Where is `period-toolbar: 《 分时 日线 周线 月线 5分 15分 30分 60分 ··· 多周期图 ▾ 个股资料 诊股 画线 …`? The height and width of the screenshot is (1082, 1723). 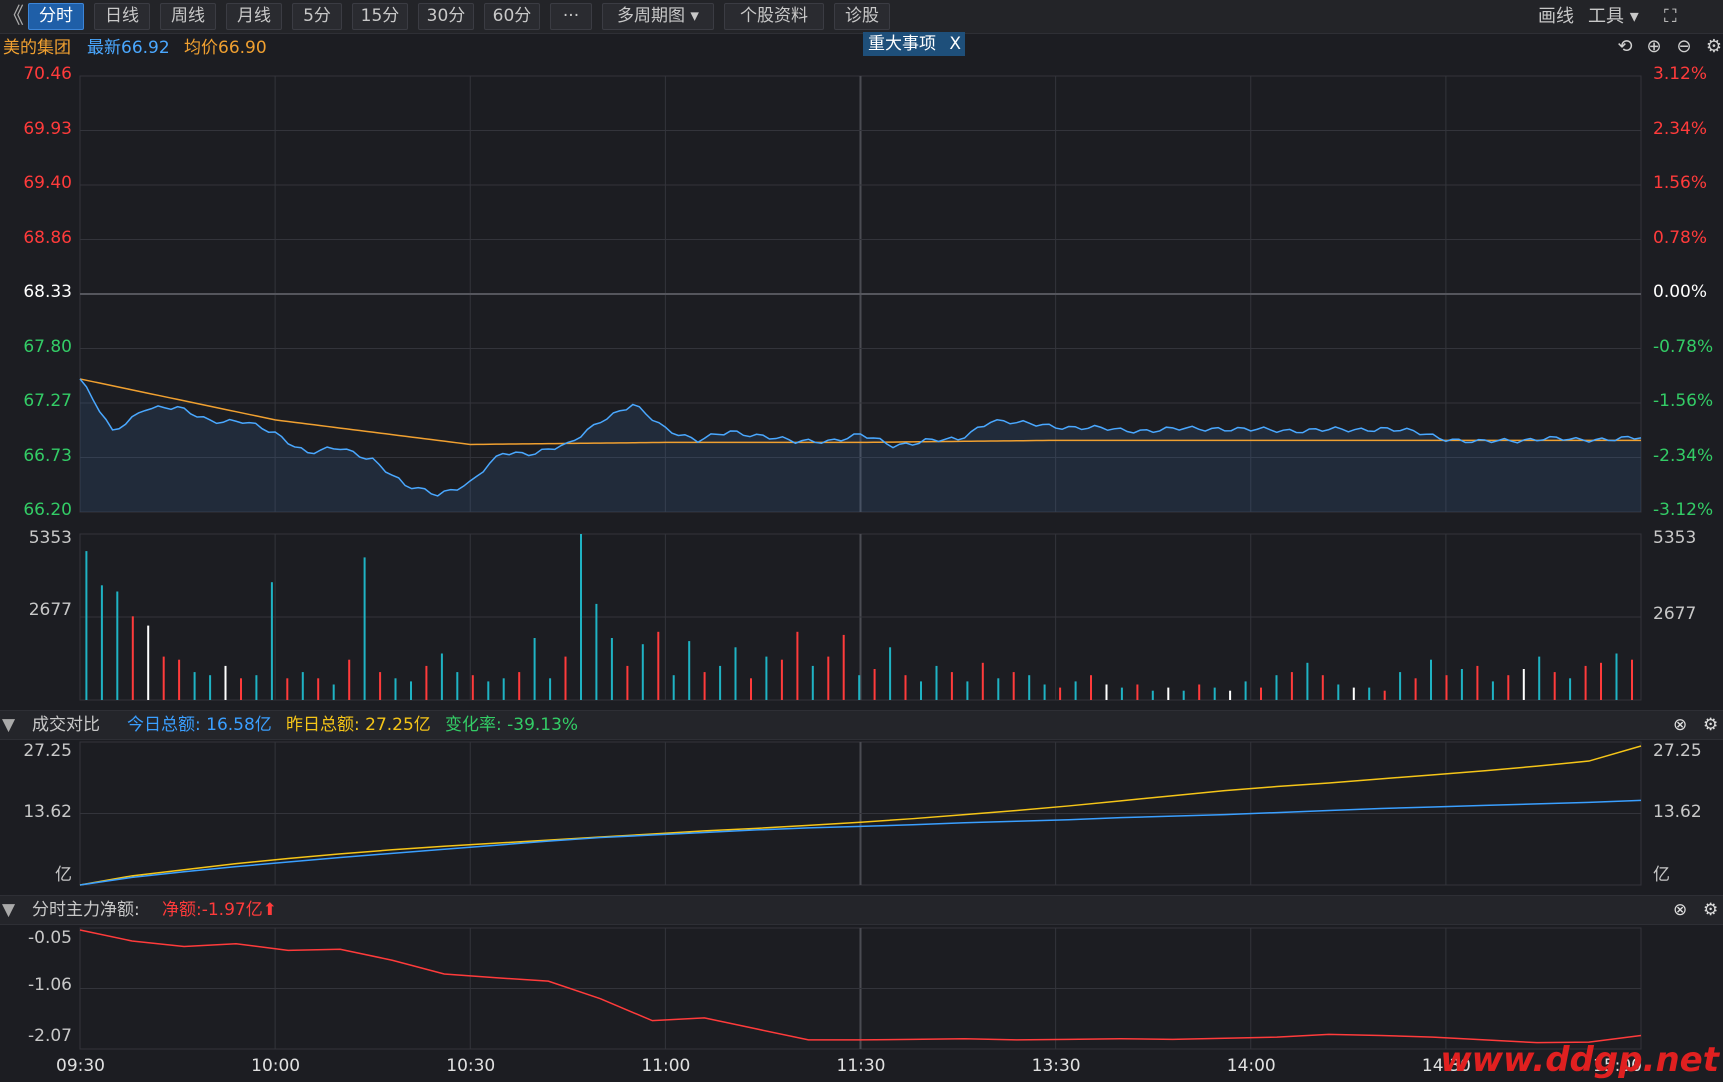 period-toolbar: 《 分时 日线 周线 月线 5分 15分 30分 60分 ··· 多周期图 ▾ 个股资料 诊股 画线 … is located at coordinates (861, 17).